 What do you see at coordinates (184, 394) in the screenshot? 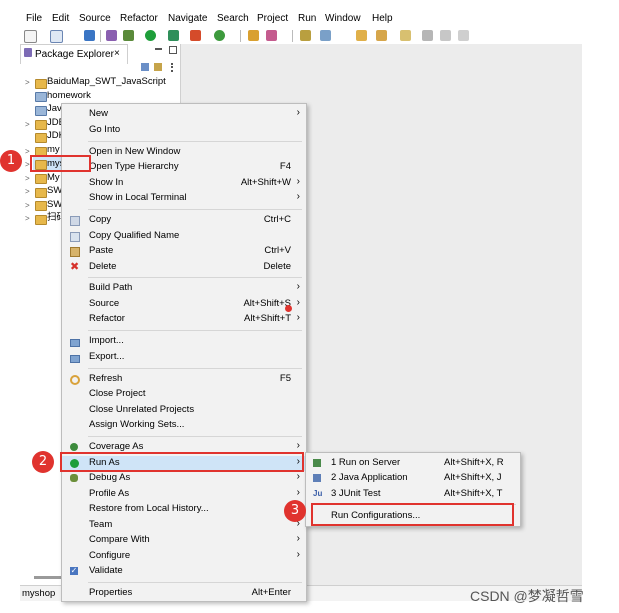
I see `menu-item-close-project: Close Project` at bounding box center [184, 394].